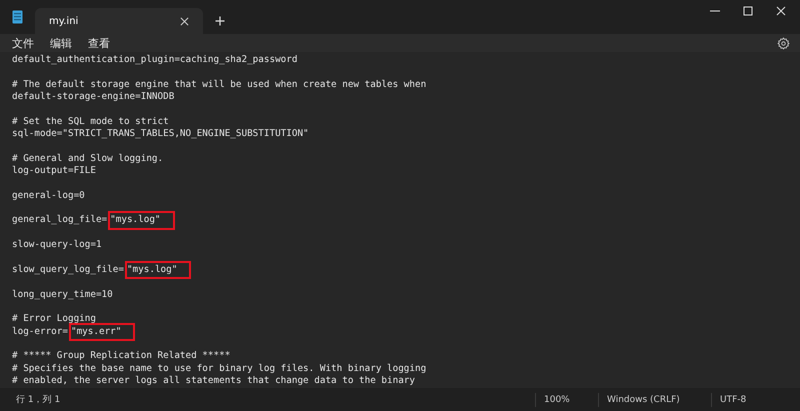 The image size is (800, 411). I want to click on code-line: default_authentication_plugin=caching_sha2_password, so click(155, 59).